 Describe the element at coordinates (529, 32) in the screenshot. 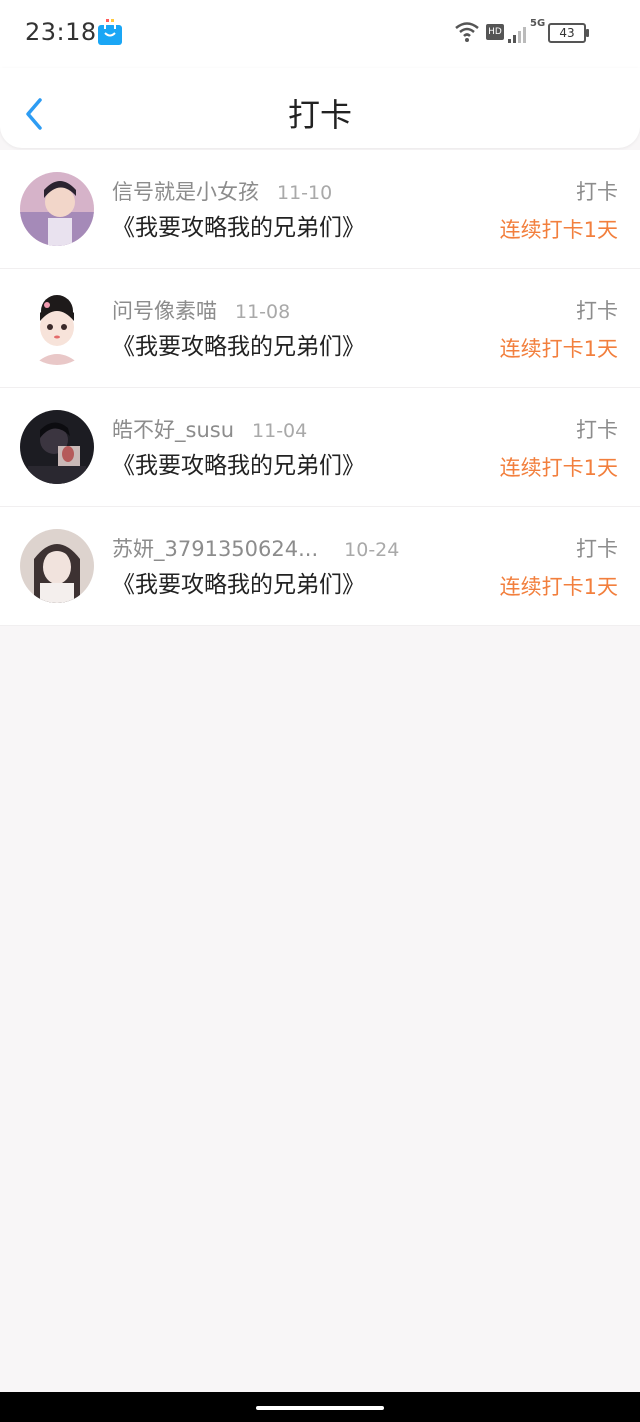

I see `status-icons: HD 5G 43` at that location.